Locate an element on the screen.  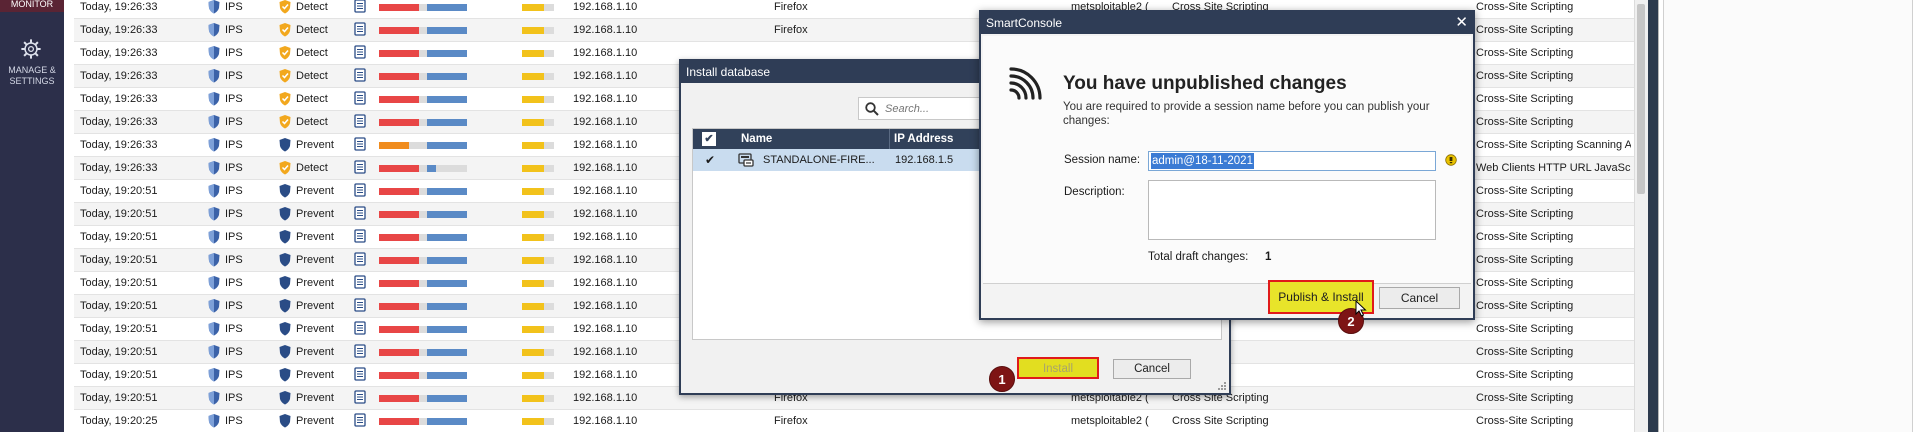
nav-monitor: MONITOR is located at coordinates (32, 6).